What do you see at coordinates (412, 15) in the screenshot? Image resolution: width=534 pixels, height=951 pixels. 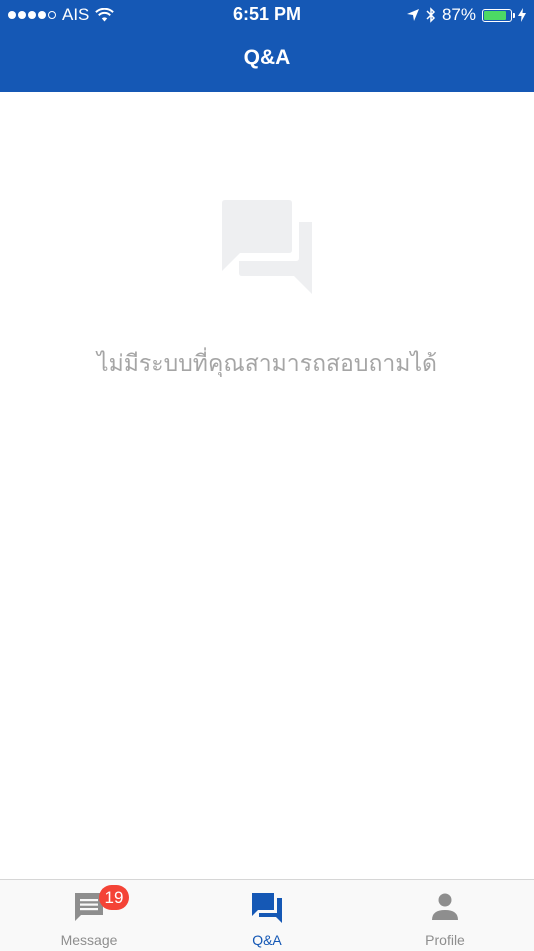 I see `location-arrow-icon` at bounding box center [412, 15].